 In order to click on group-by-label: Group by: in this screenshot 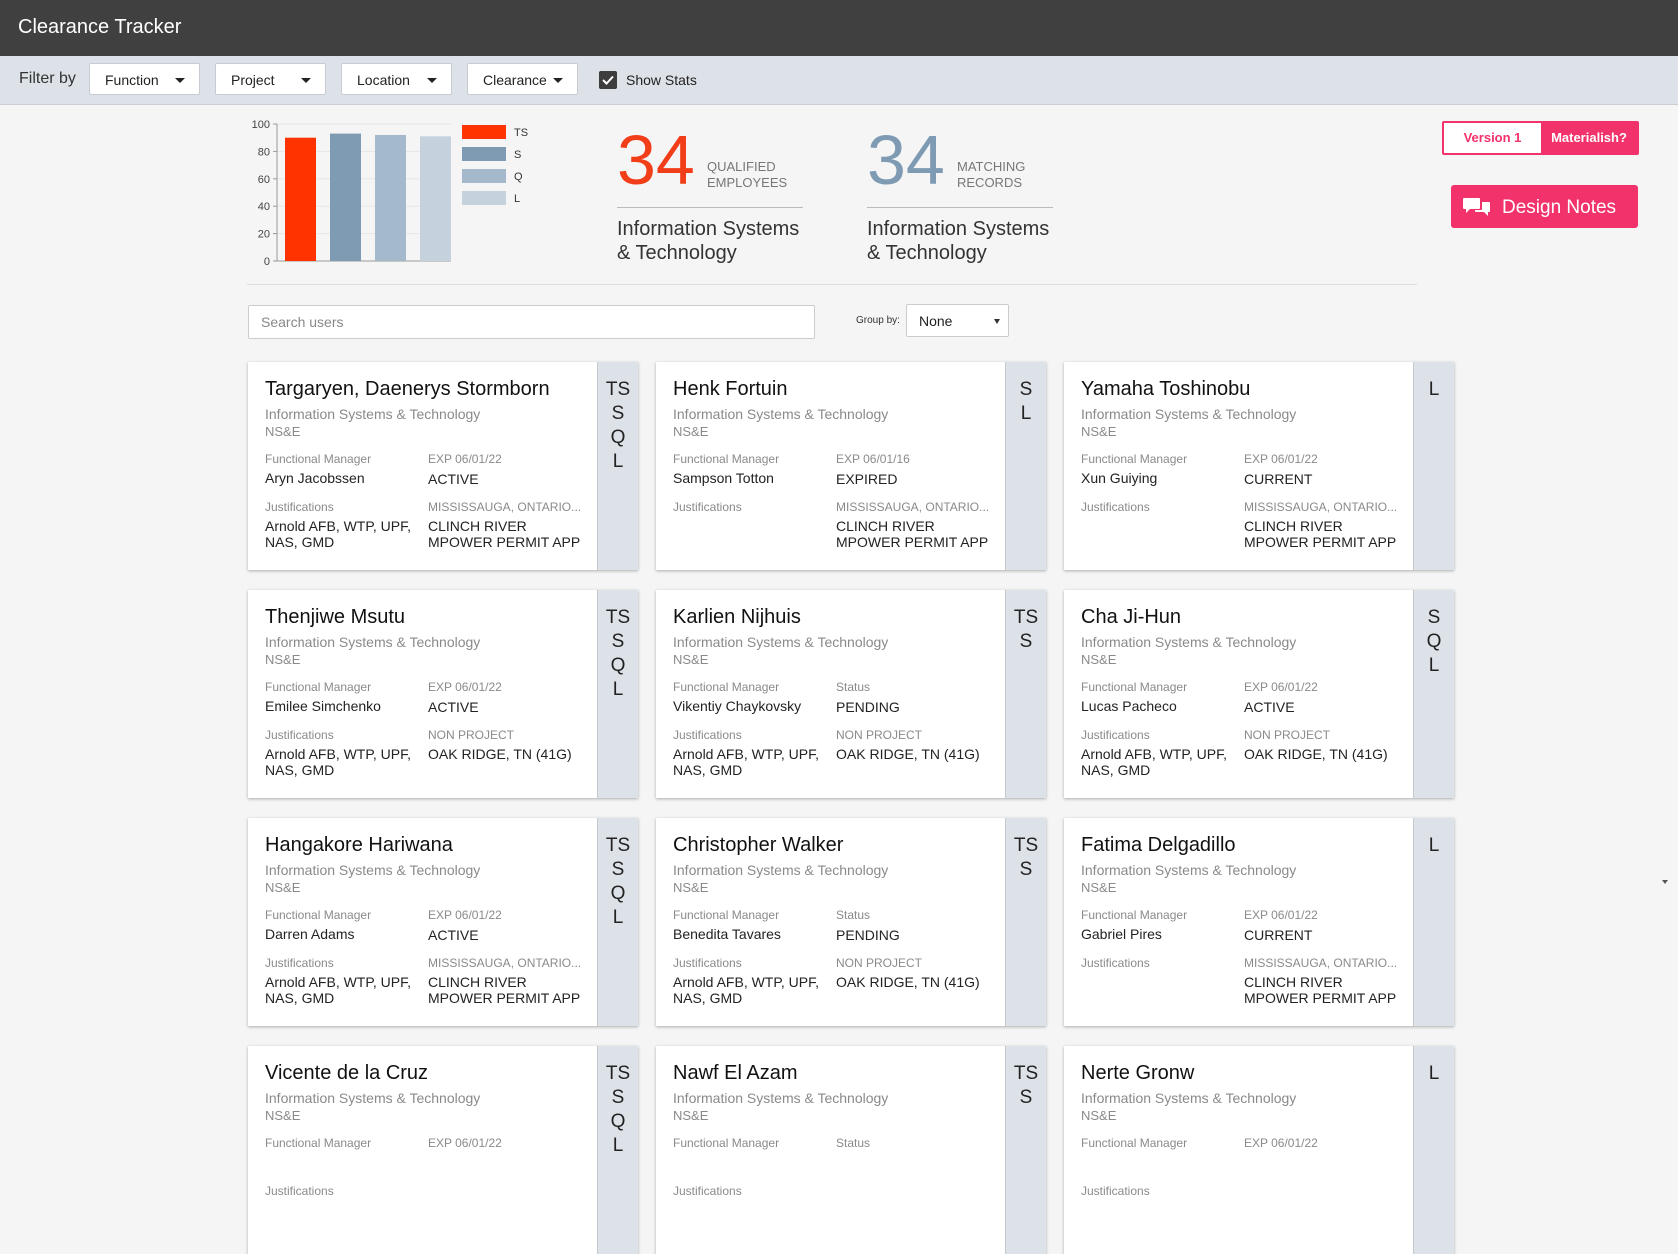, I will do `click(878, 320)`.